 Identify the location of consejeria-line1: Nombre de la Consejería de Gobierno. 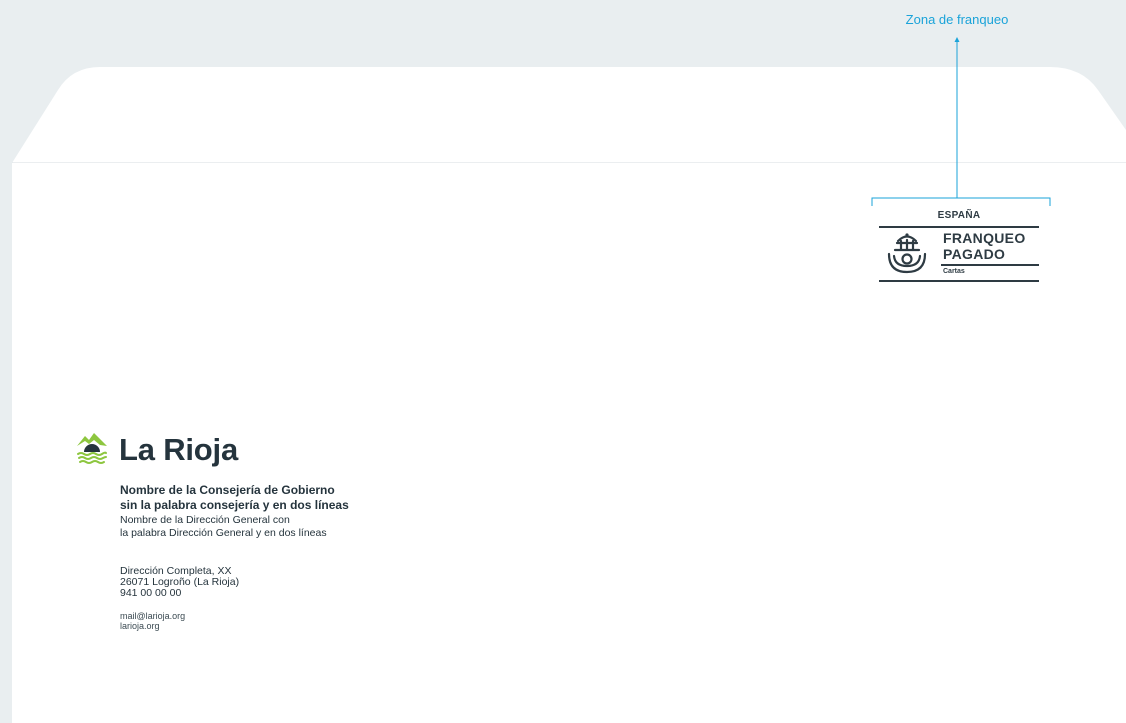
(227, 490).